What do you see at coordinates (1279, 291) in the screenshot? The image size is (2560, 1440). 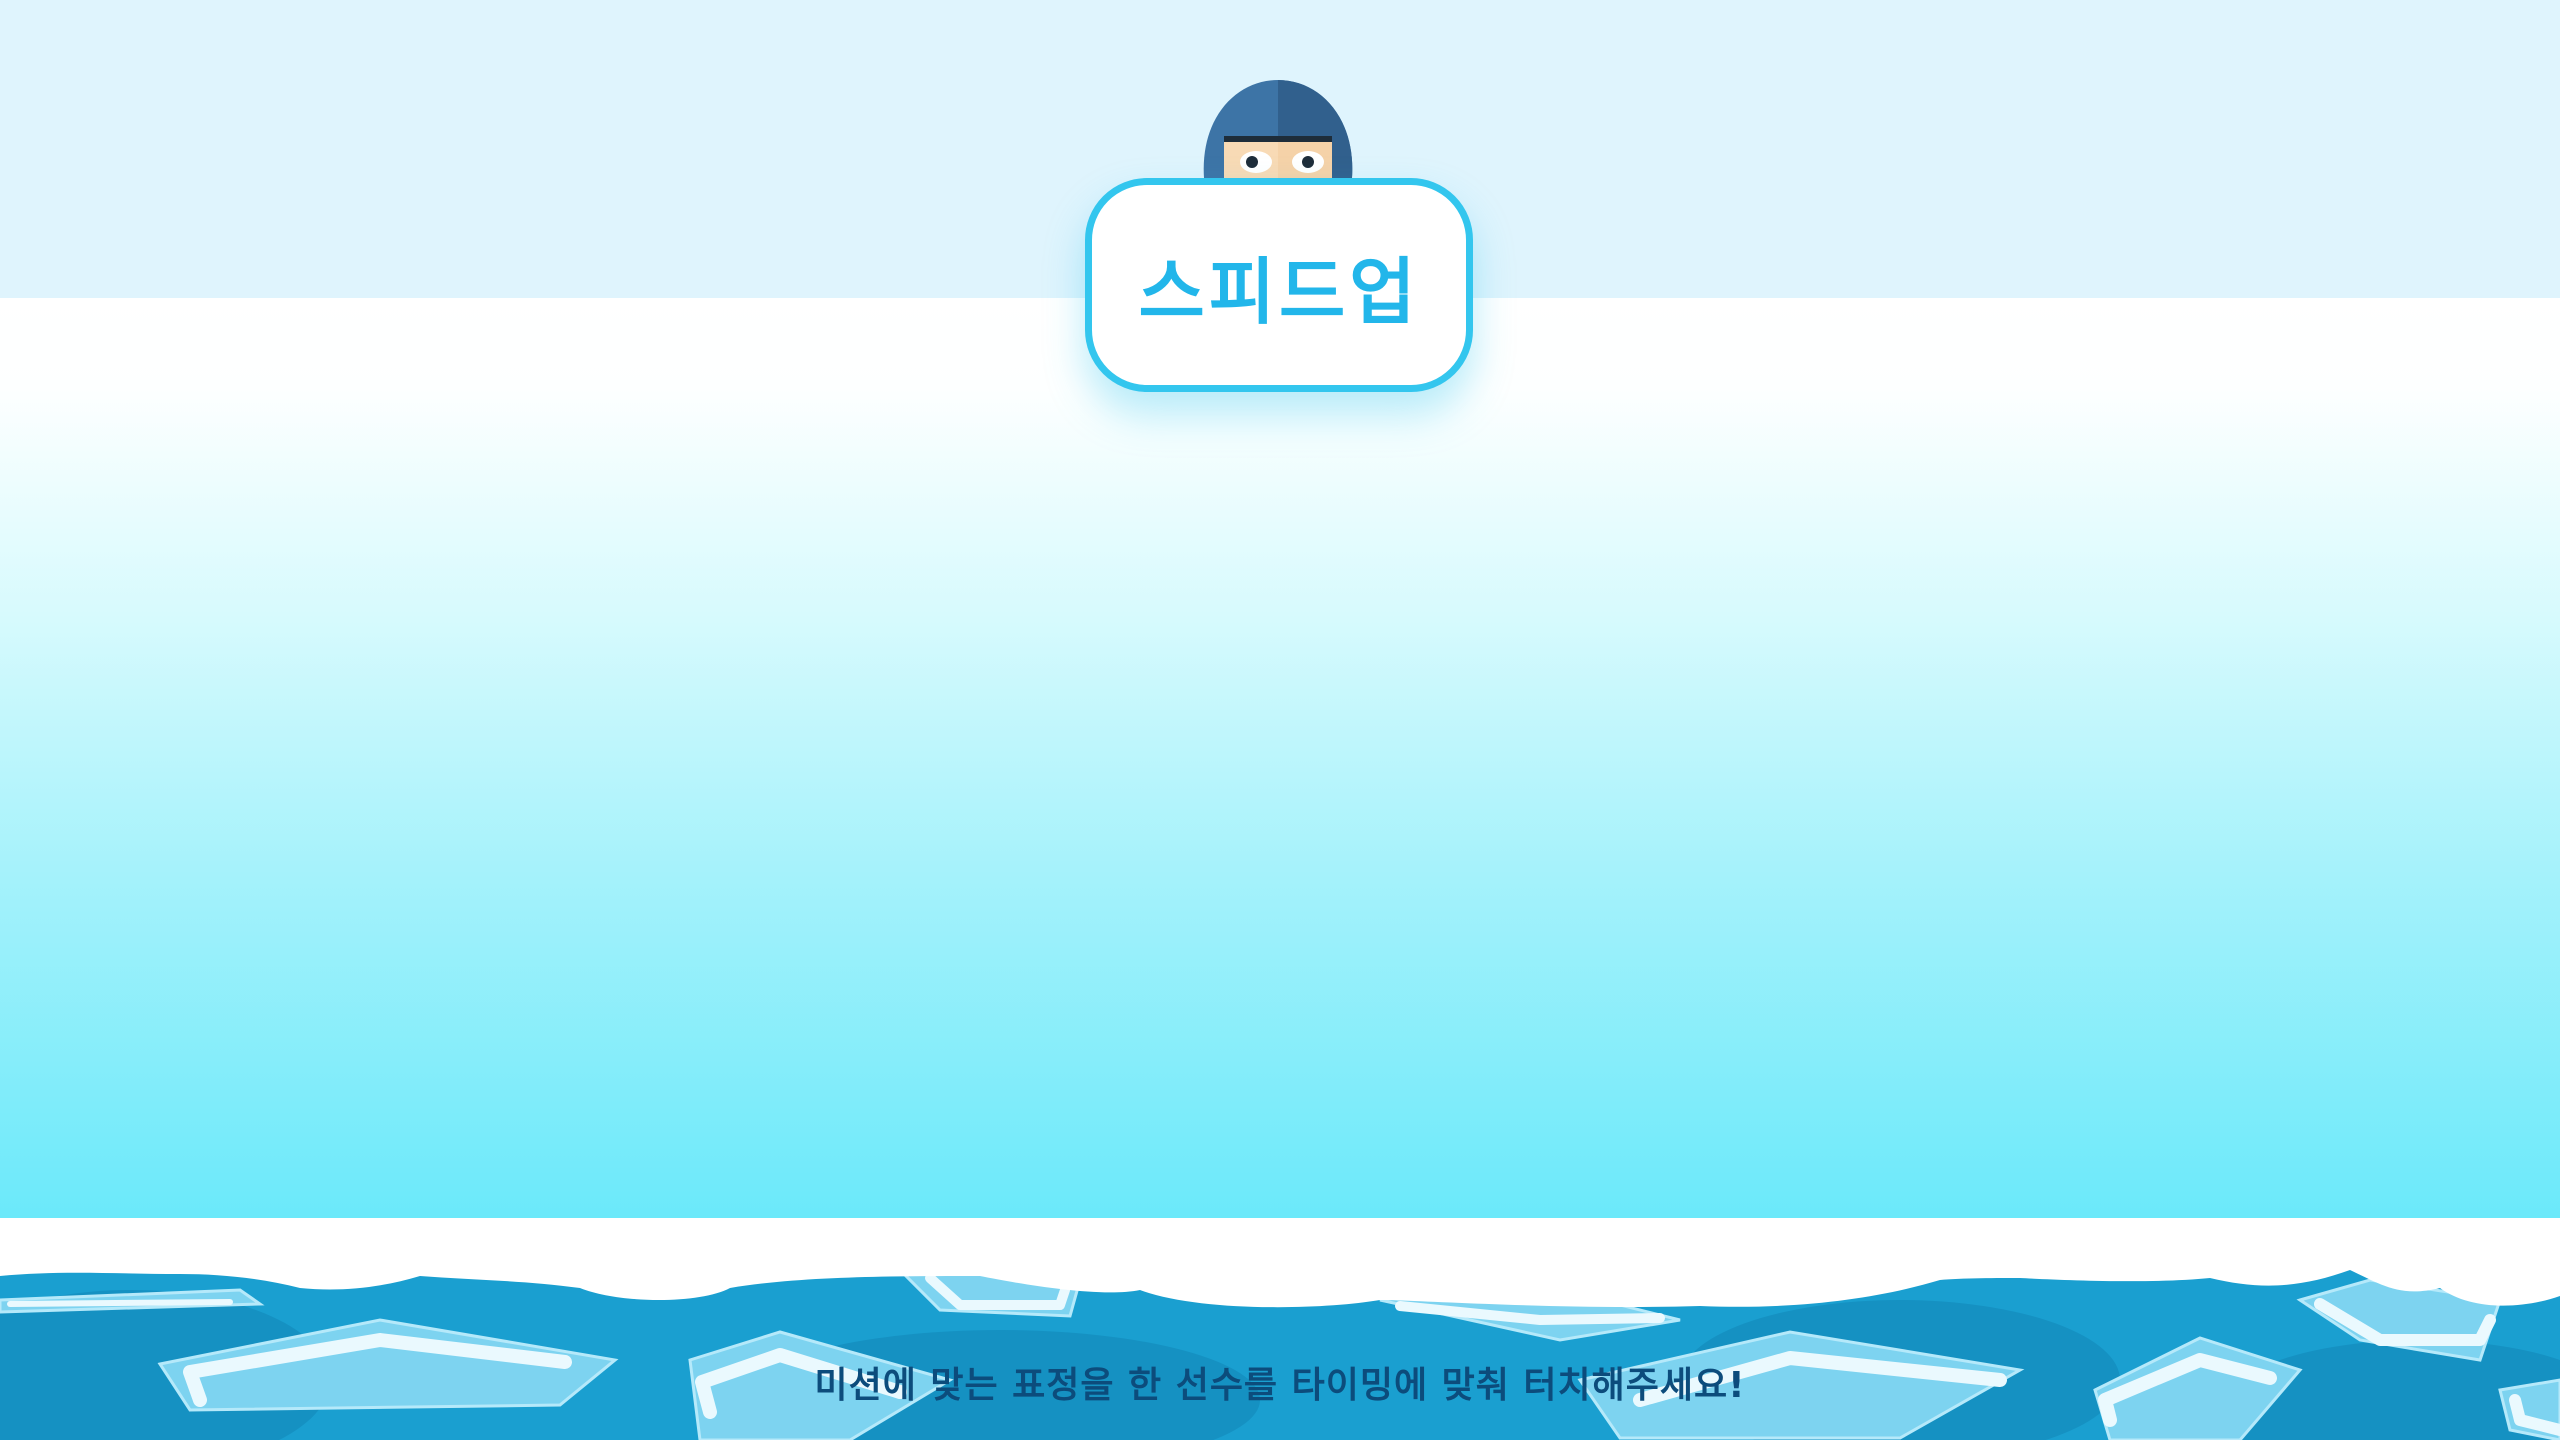 I see `game-title: 스피드업` at bounding box center [1279, 291].